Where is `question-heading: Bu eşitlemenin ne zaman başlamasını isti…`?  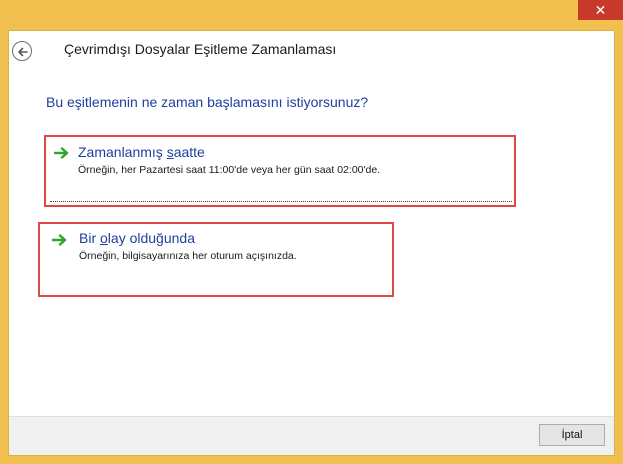 question-heading: Bu eşitlemenin ne zaman başlamasını isti… is located at coordinates (207, 102).